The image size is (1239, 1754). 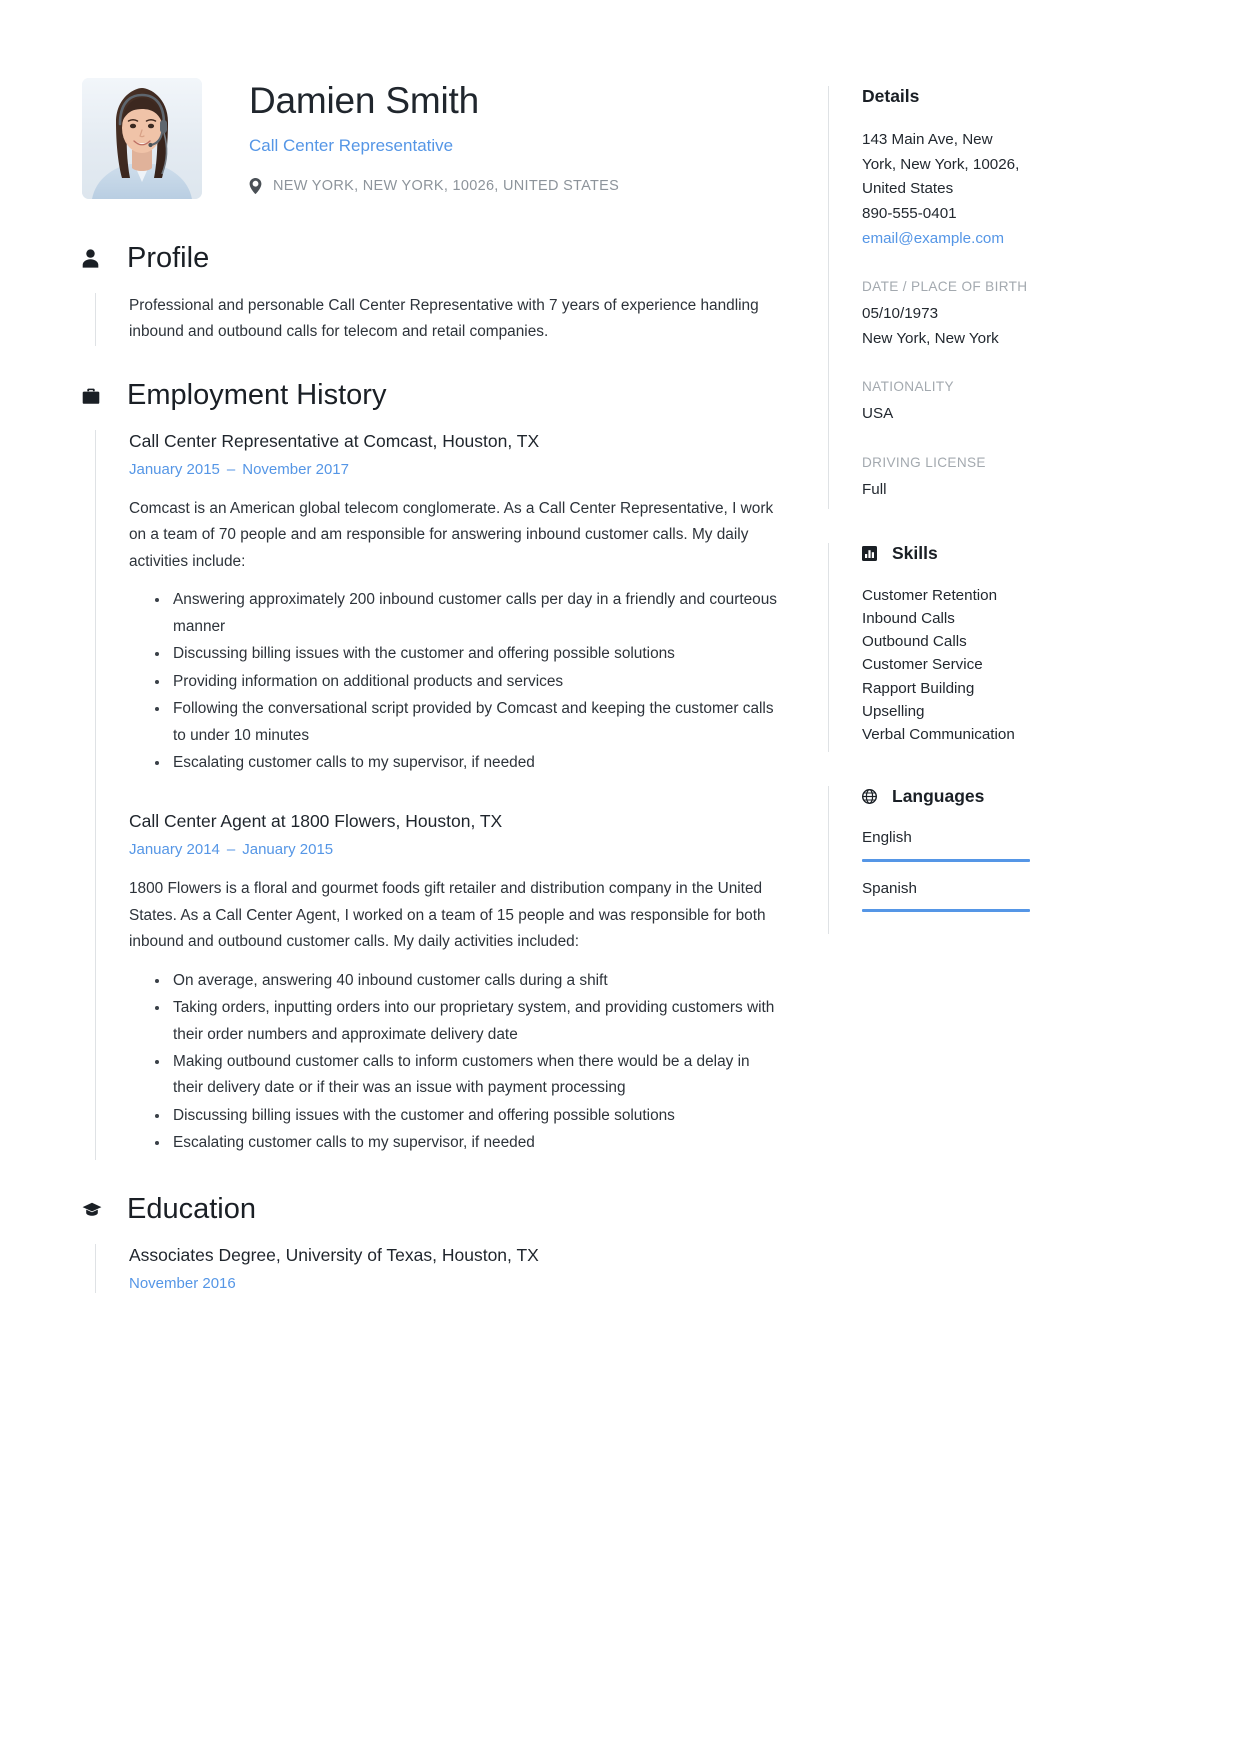 What do you see at coordinates (288, 849) in the screenshot?
I see `job-date-end: January 2015` at bounding box center [288, 849].